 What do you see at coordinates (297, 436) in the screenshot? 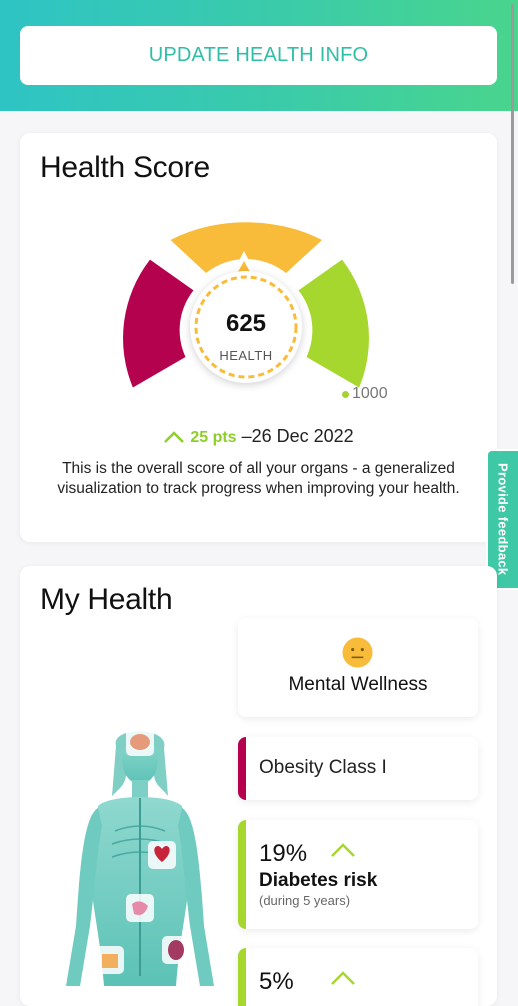
I see `score-change-date: –26 Dec 2022` at bounding box center [297, 436].